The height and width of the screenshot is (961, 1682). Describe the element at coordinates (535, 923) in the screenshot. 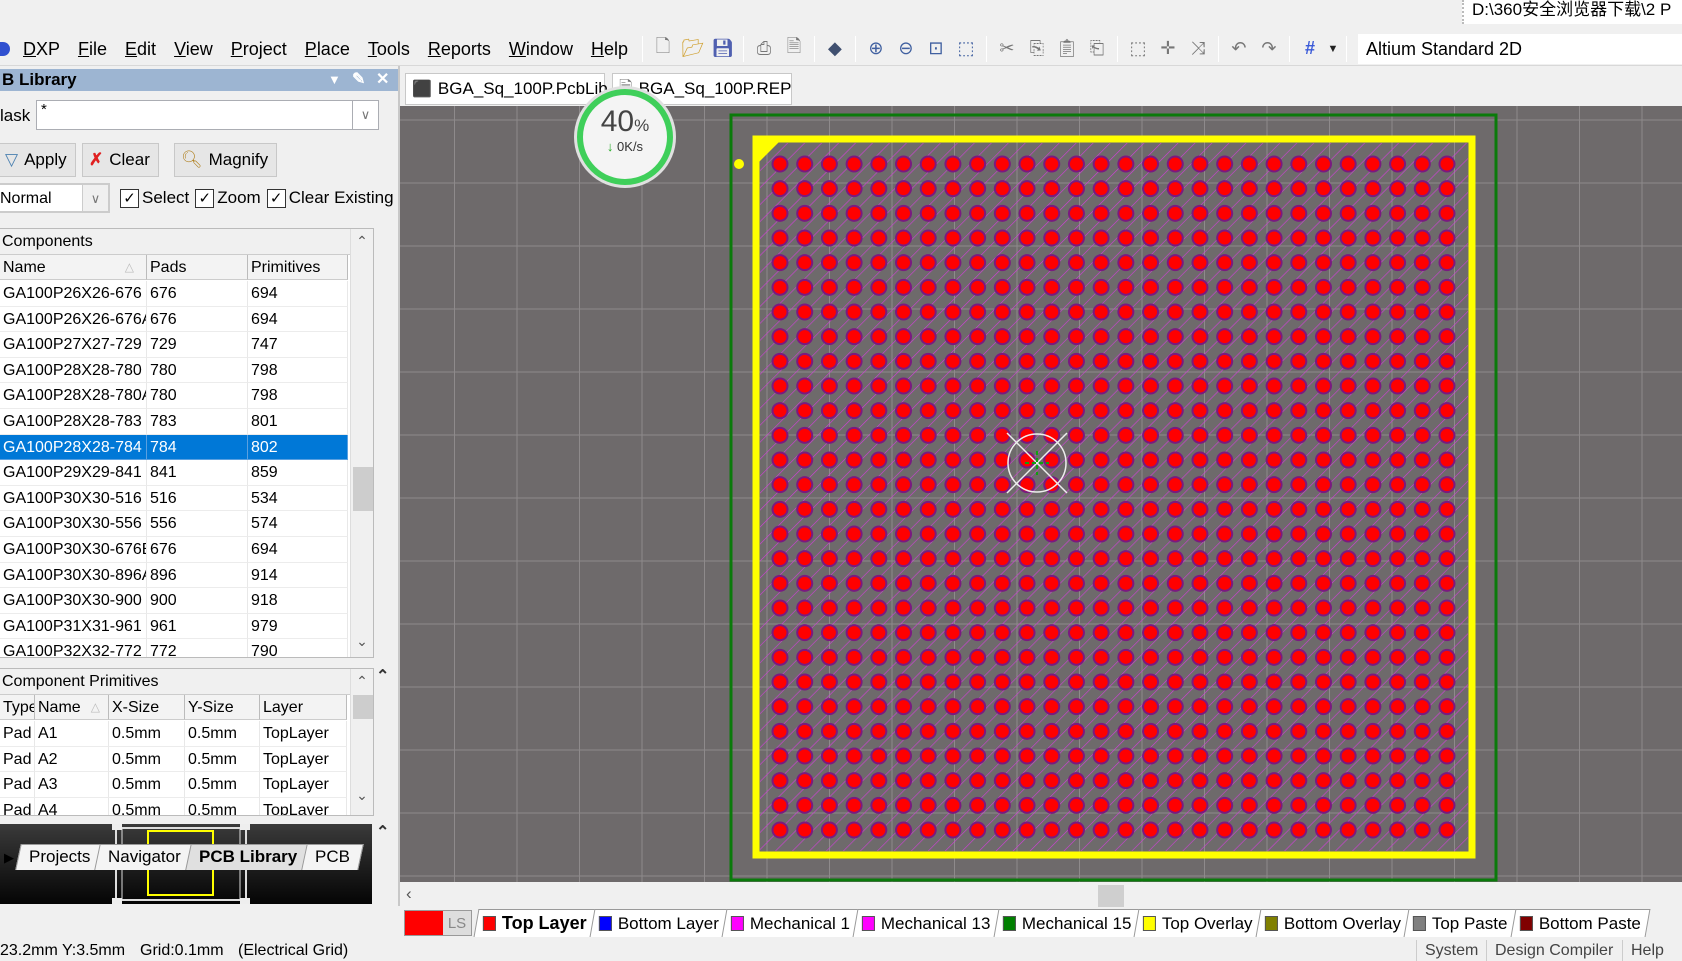

I see `layer-tab-top-layer: Top Layer` at that location.